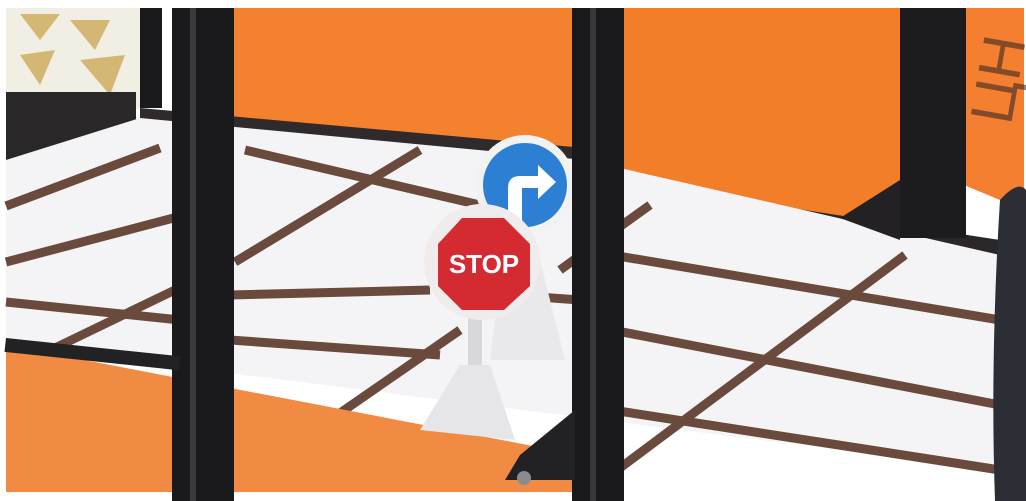 The height and width of the screenshot is (501, 1026). I want to click on foreground-white-strip, so click(516, 496).